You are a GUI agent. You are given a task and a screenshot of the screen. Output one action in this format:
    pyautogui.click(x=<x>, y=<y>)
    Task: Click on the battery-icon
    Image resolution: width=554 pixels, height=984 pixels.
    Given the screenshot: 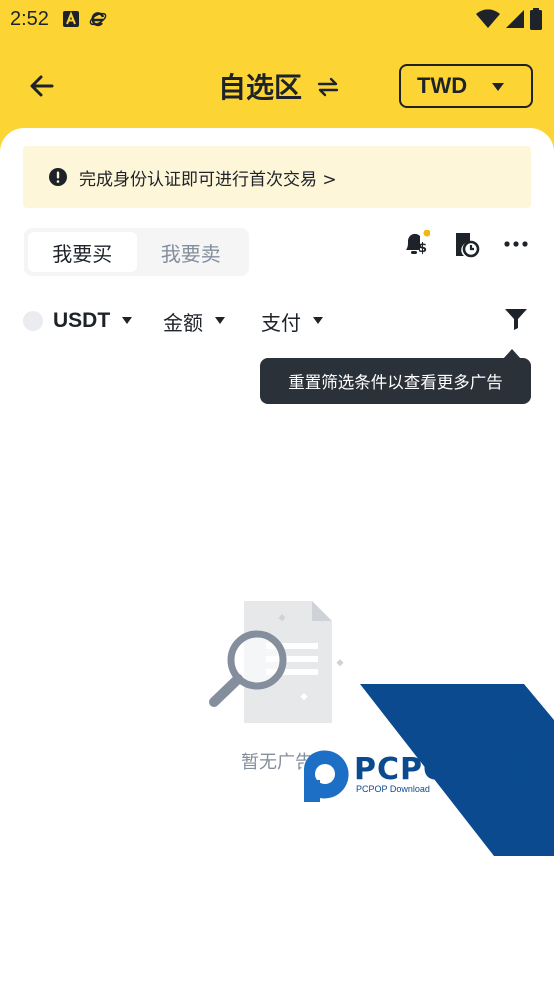 What is the action you would take?
    pyautogui.click(x=536, y=19)
    